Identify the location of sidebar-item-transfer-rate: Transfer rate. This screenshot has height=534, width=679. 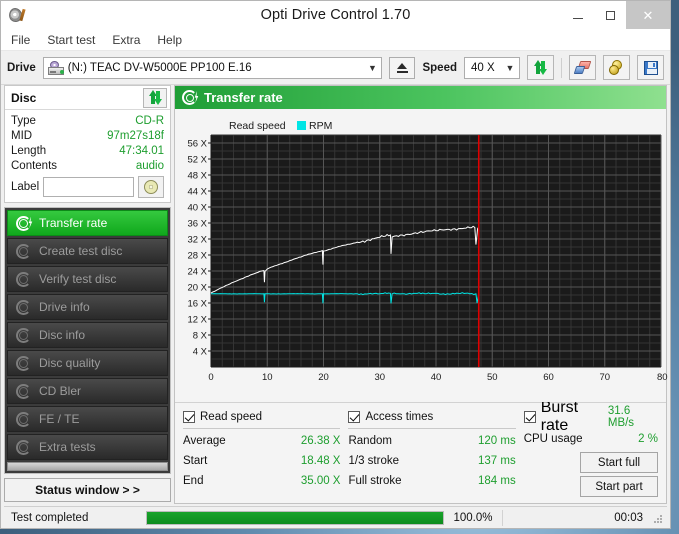
(87, 223).